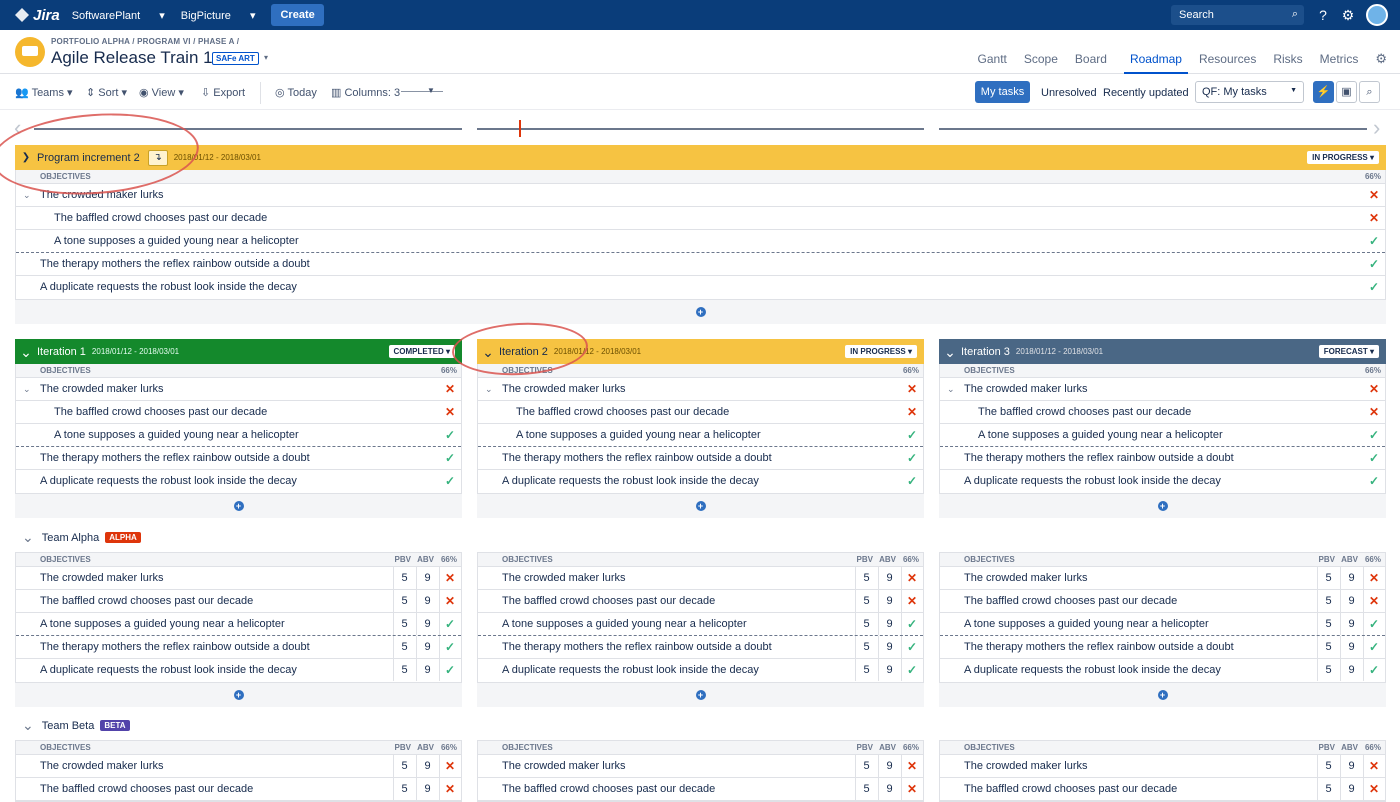  What do you see at coordinates (1287, 63) in the screenshot?
I see `tab-risks: Risks` at bounding box center [1287, 63].